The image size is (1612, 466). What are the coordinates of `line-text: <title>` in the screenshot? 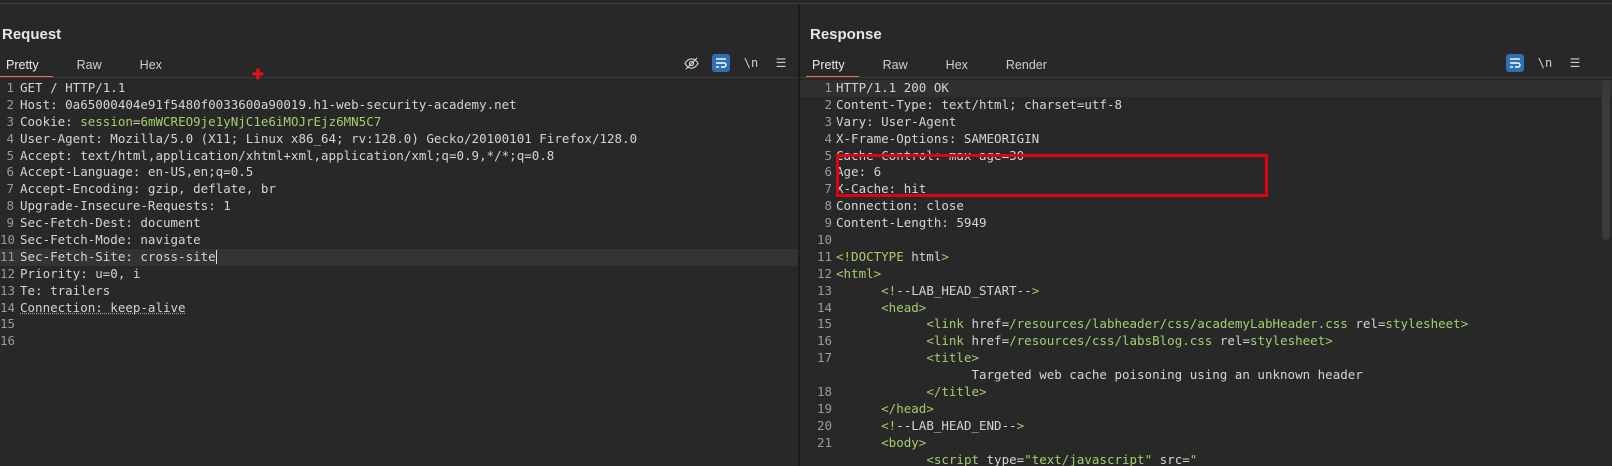 It's located at (952, 358).